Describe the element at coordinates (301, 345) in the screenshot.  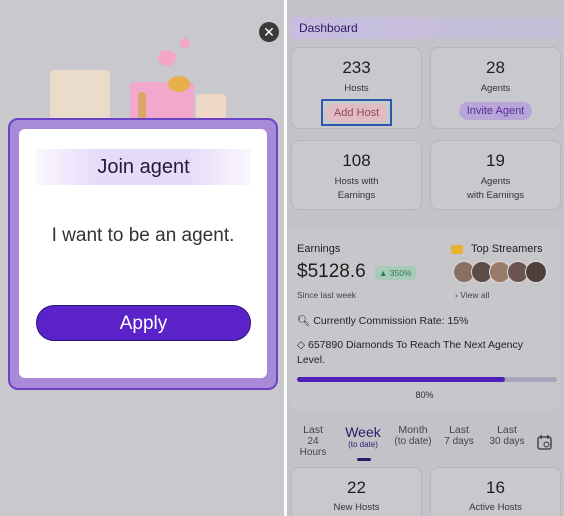
I see `diamond-icon: ◇` at that location.